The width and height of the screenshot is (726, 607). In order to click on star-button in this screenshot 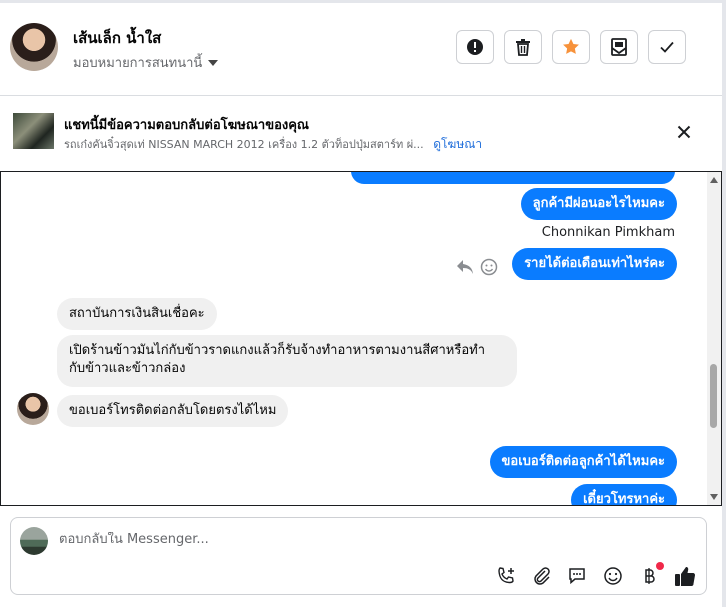, I will do `click(571, 47)`.